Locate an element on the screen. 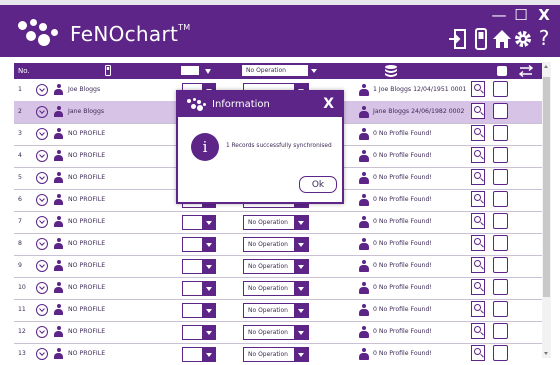  logout-icon is located at coordinates (458, 39).